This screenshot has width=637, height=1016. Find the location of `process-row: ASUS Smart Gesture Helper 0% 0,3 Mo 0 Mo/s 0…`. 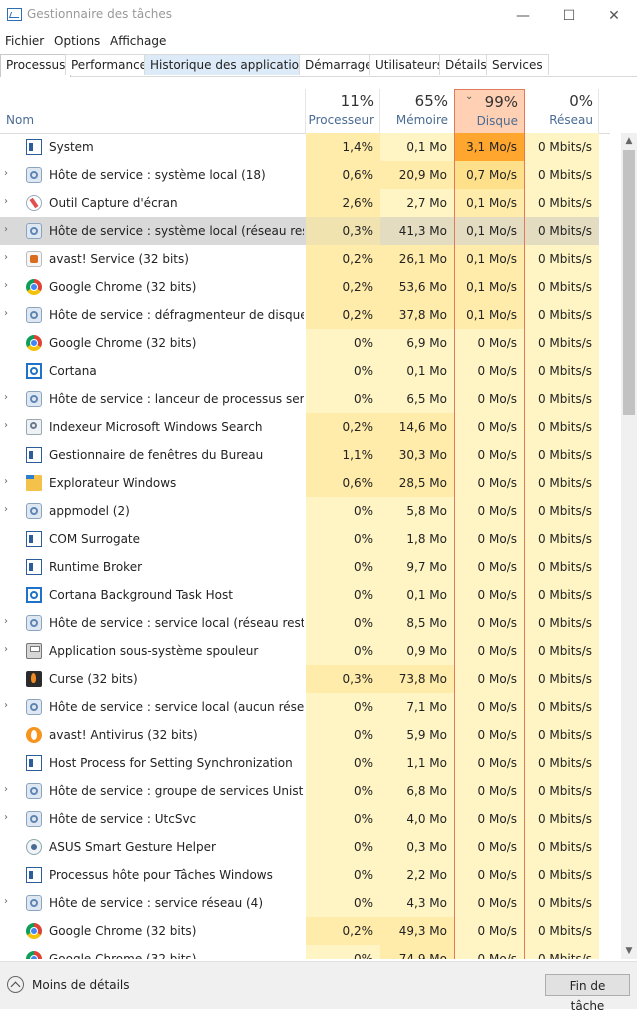

process-row: ASUS Smart Gesture Helper 0% 0,3 Mo 0 Mo/s 0… is located at coordinates (299, 847).